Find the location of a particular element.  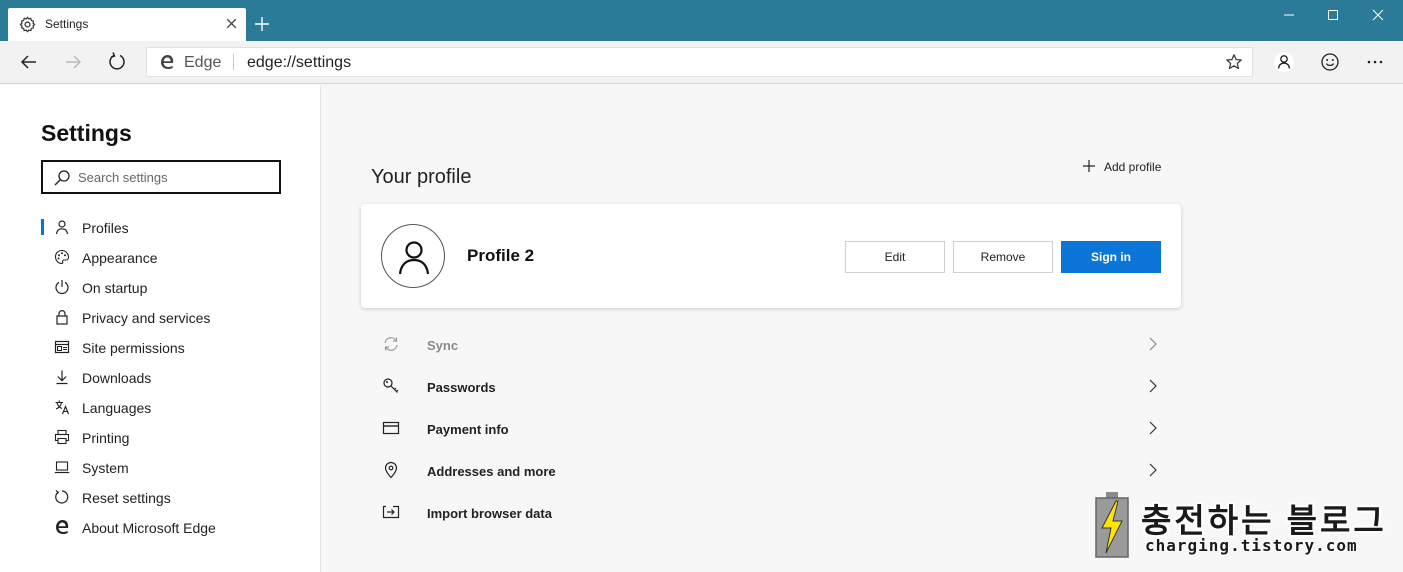

sidebar-item-about-edge: About Microsoft Edge is located at coordinates (160, 527).